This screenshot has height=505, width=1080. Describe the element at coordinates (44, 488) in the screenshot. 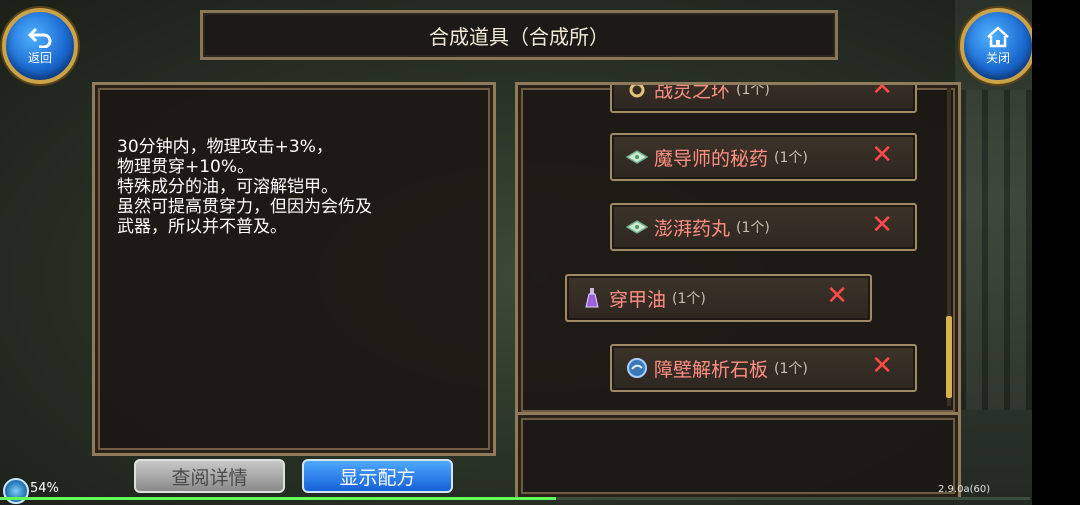

I see `battery-percent: 54%` at that location.